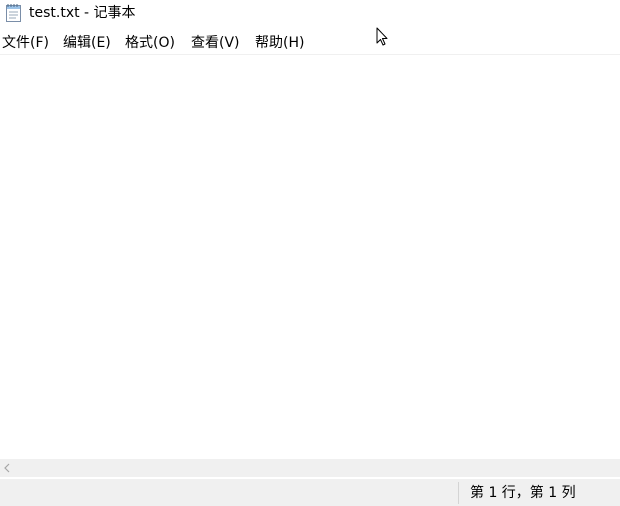  I want to click on menu-help: 帮助(H), so click(279, 43).